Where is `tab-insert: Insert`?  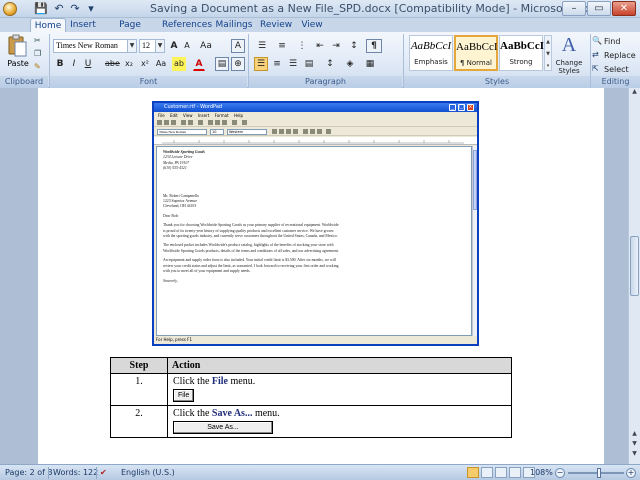 tab-insert: Insert is located at coordinates (83, 25).